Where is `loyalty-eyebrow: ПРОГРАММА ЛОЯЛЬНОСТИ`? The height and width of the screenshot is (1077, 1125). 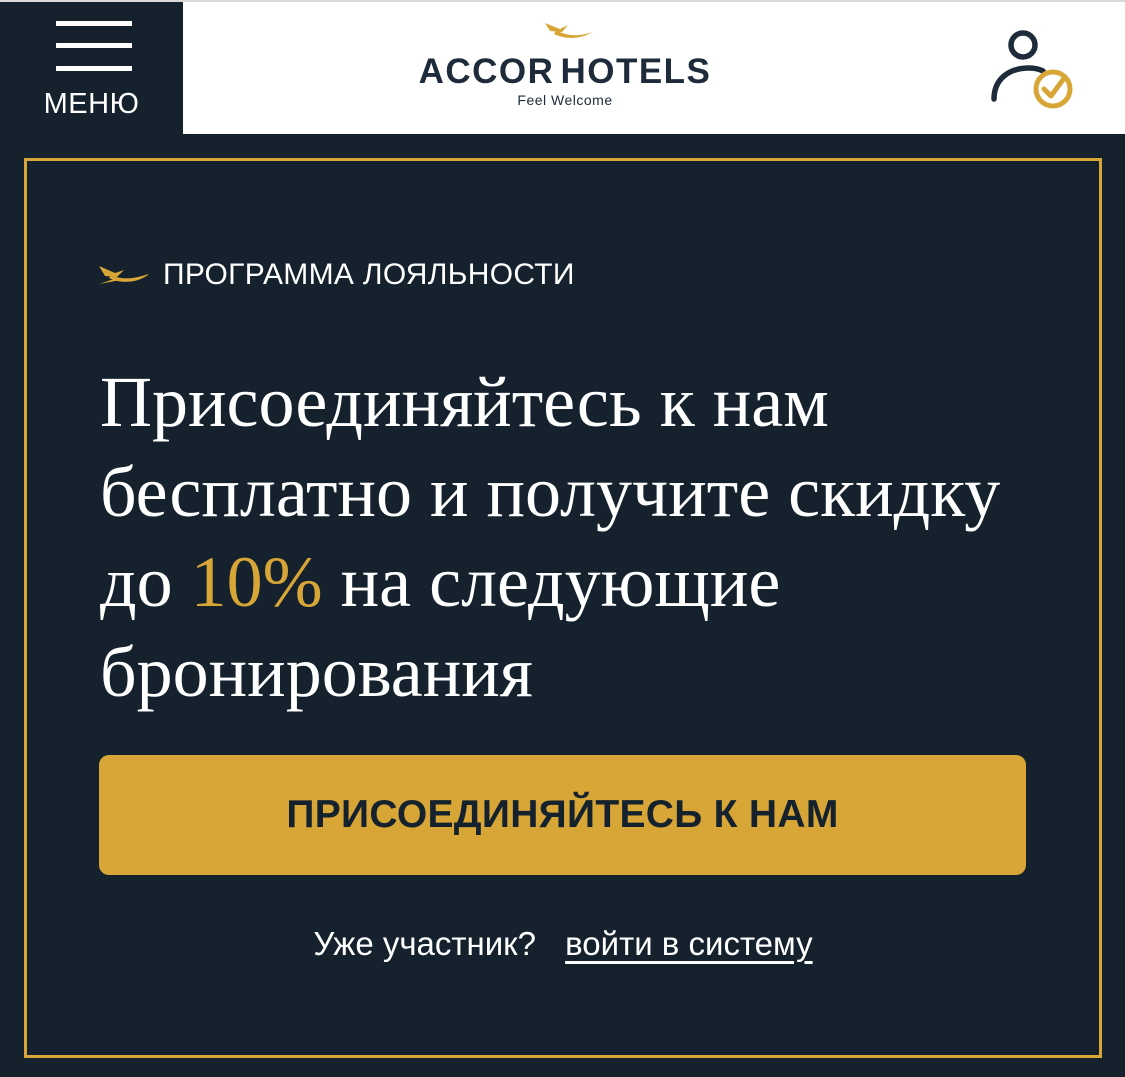 loyalty-eyebrow: ПРОГРАММА ЛОЯЛЬНОСТИ is located at coordinates (337, 275).